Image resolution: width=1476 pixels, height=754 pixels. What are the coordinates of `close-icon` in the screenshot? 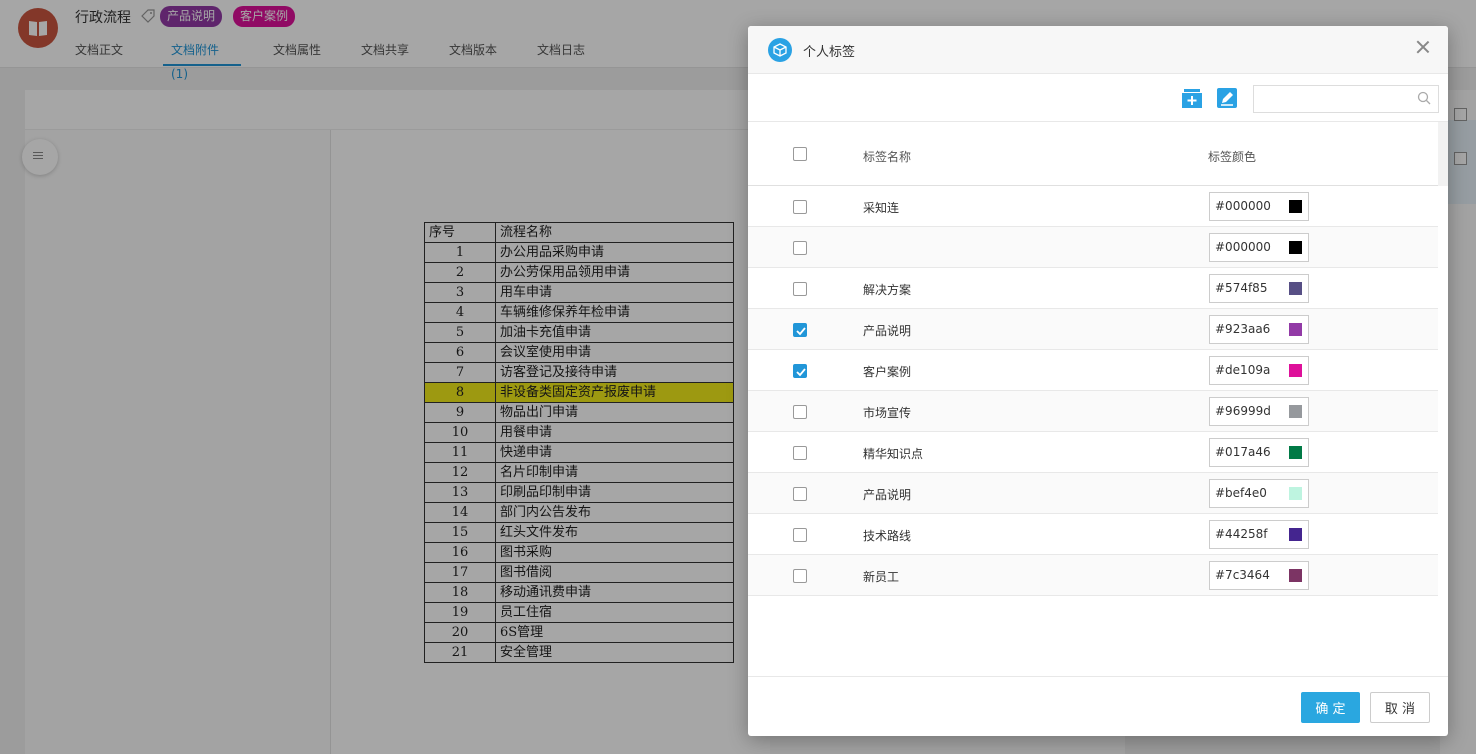 It's located at (1423, 47).